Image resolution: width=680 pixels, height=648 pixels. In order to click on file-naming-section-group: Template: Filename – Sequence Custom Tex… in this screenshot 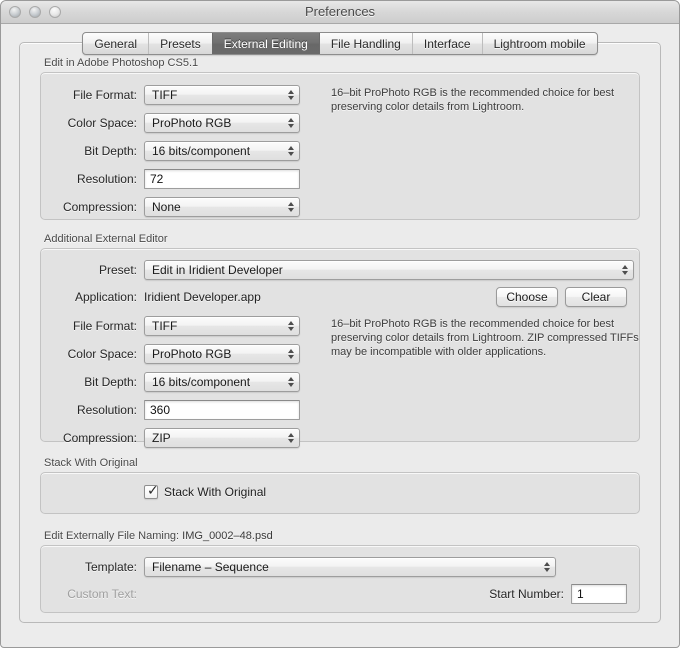, I will do `click(340, 579)`.